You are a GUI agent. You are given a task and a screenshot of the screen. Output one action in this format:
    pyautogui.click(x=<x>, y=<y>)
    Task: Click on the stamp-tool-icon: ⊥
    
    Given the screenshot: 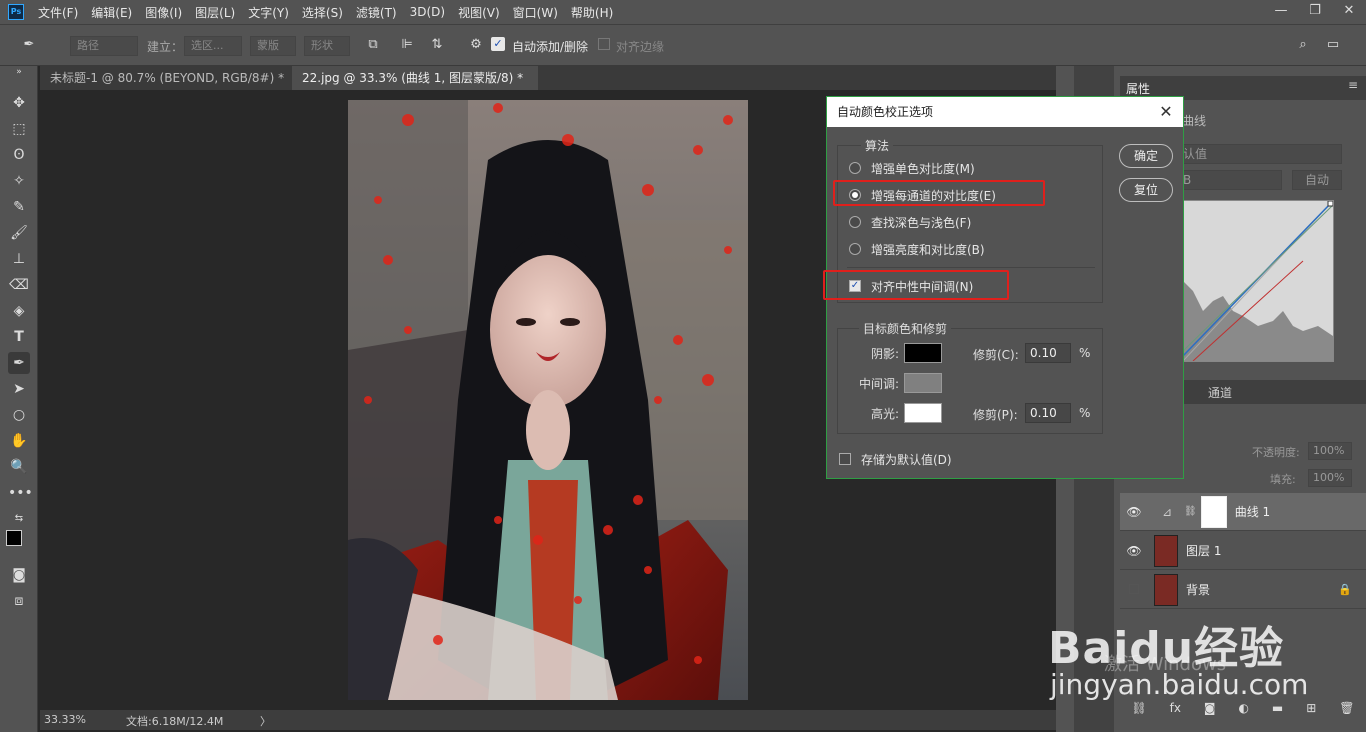 What is the action you would take?
    pyautogui.click(x=19, y=259)
    